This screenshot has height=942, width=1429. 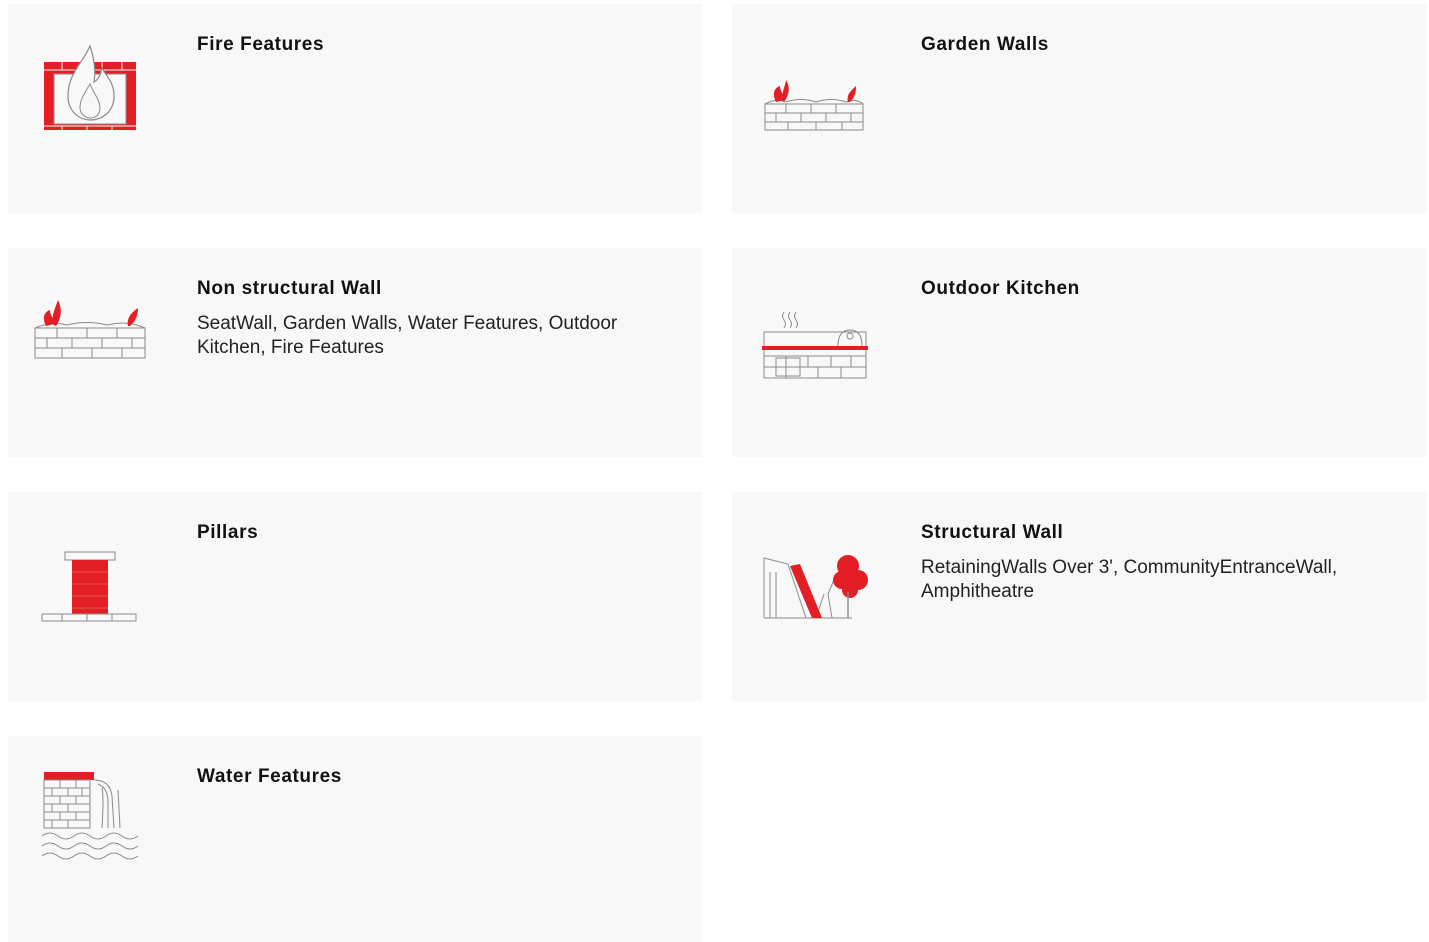 I want to click on category-card-garden-walls: Garden Walls, so click(x=1079, y=108).